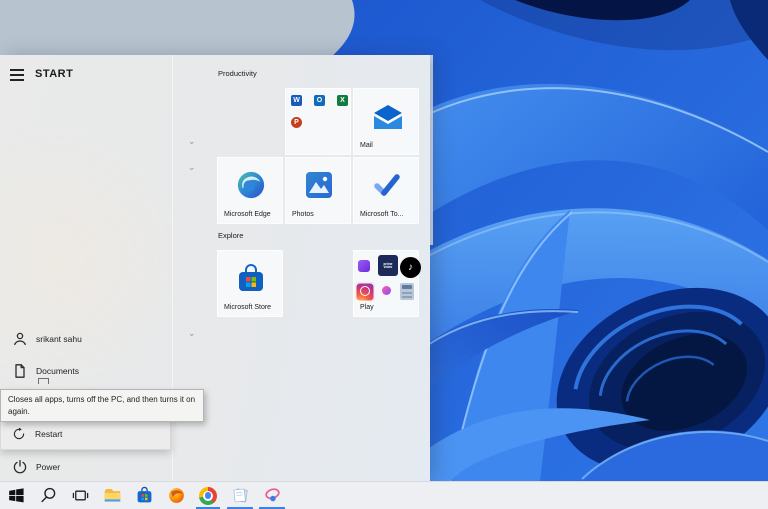 This screenshot has height=509, width=768. What do you see at coordinates (19, 433) in the screenshot?
I see `restart-icon` at bounding box center [19, 433].